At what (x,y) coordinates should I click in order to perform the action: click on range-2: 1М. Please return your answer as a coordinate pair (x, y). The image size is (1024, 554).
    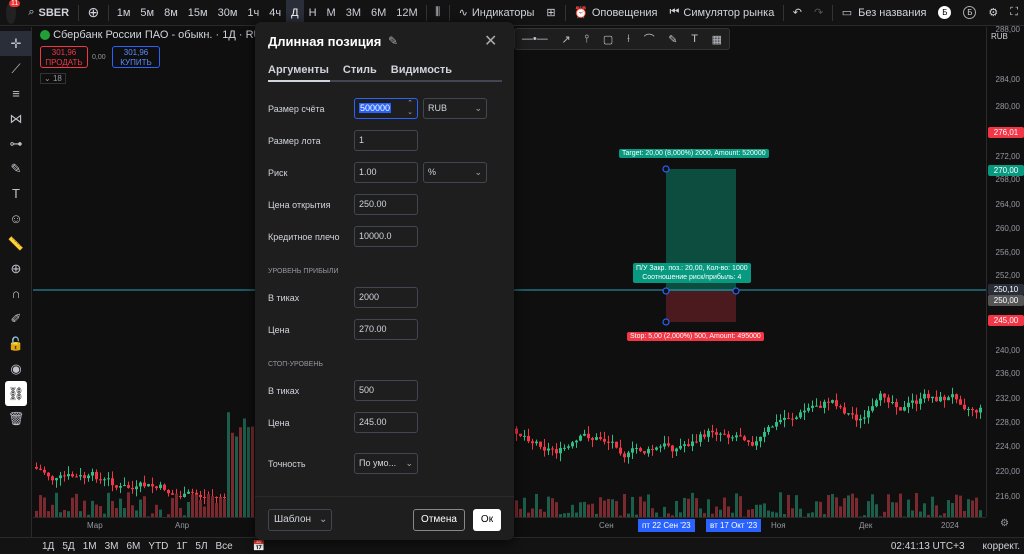
    Looking at the image, I should click on (90, 546).